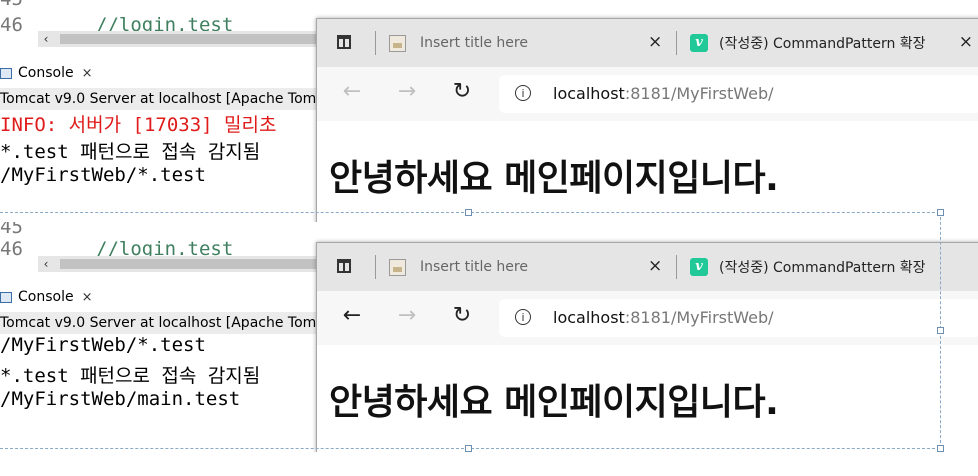 This screenshot has width=978, height=476. I want to click on console-line: /MyFirstWeb/main.test, so click(120, 399).